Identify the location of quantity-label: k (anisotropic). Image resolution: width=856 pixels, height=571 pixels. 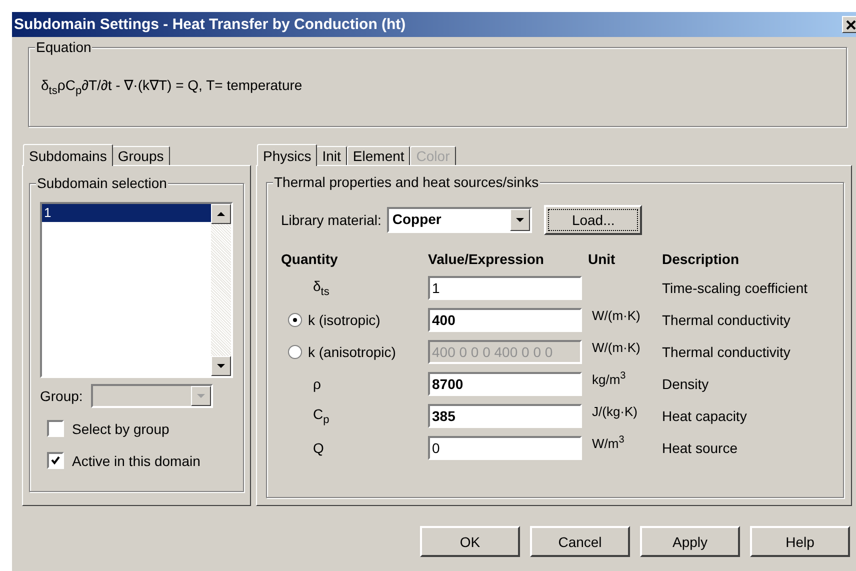
(352, 352).